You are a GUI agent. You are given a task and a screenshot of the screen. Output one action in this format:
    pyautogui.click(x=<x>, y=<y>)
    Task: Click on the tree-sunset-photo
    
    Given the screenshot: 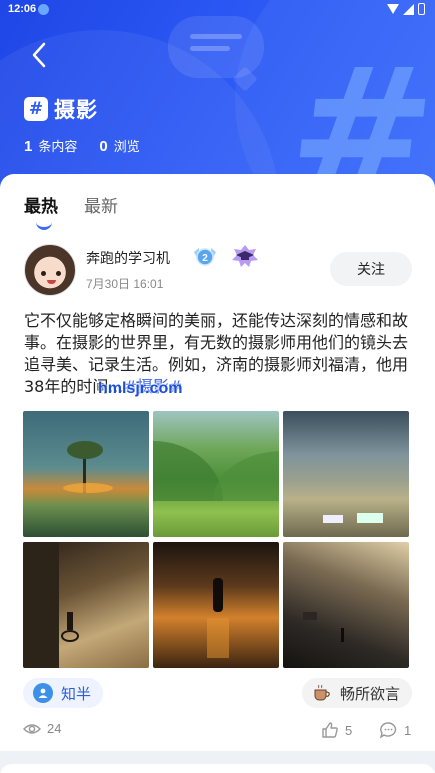 What is the action you would take?
    pyautogui.click(x=86, y=474)
    